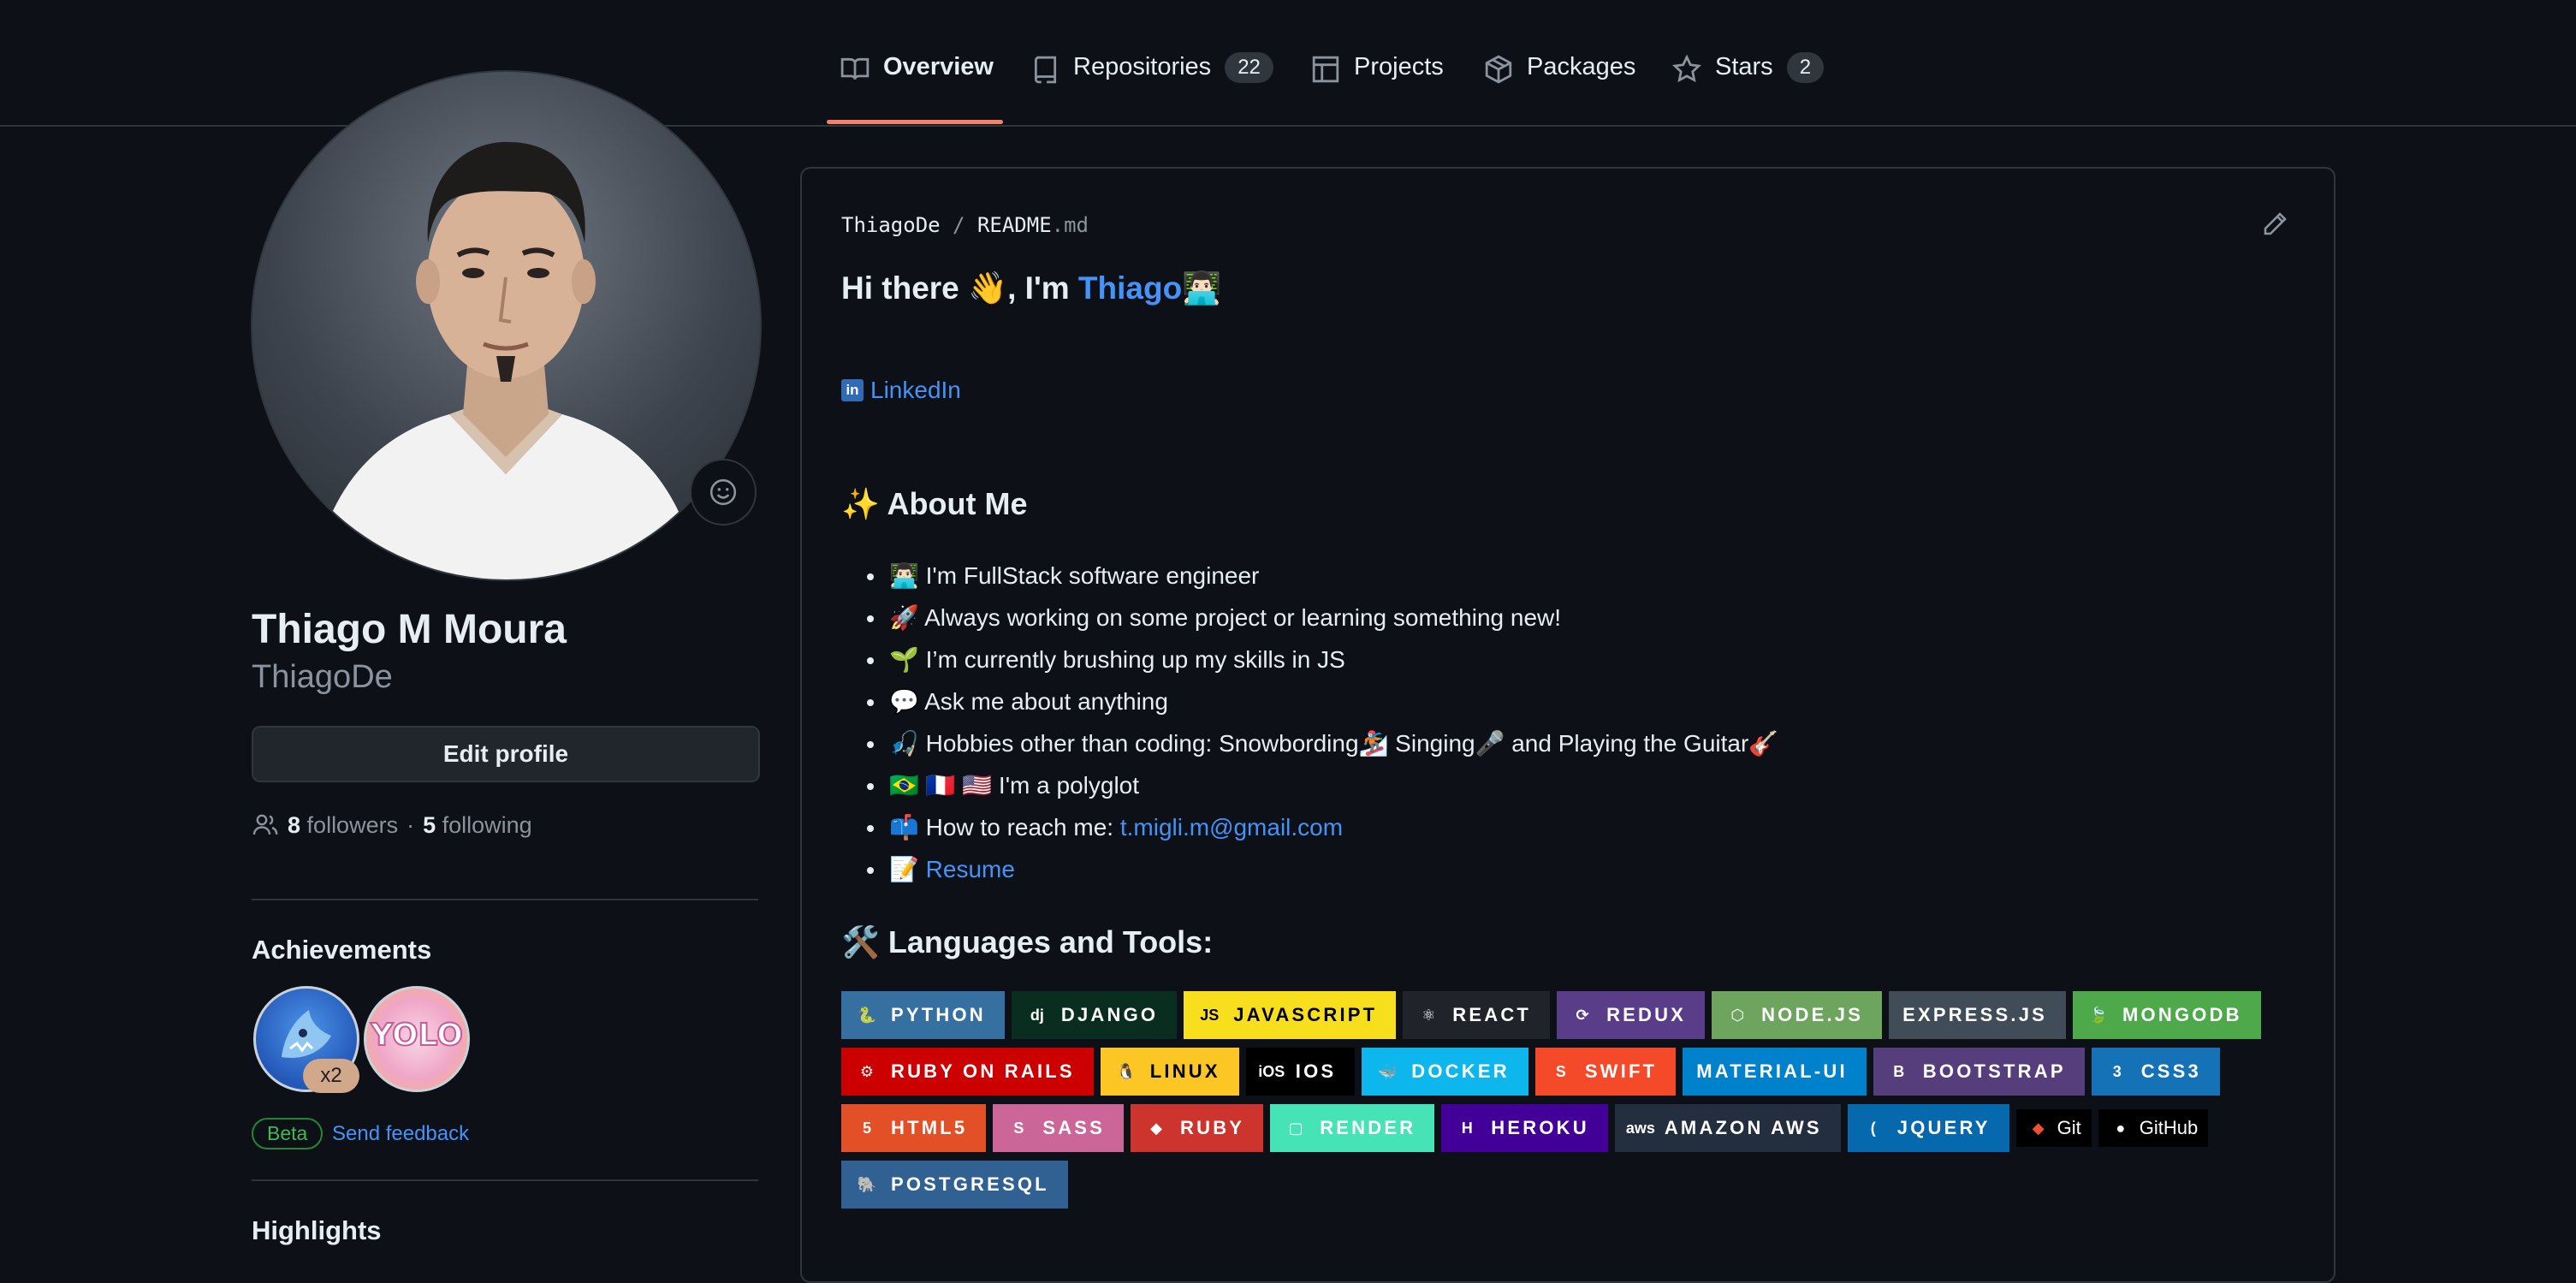 This screenshot has height=1283, width=2576. I want to click on repo-icon, so click(1044, 69).